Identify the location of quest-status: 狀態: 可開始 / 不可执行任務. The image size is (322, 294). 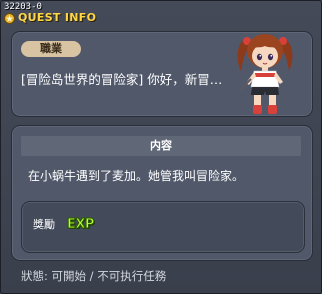
(94, 276).